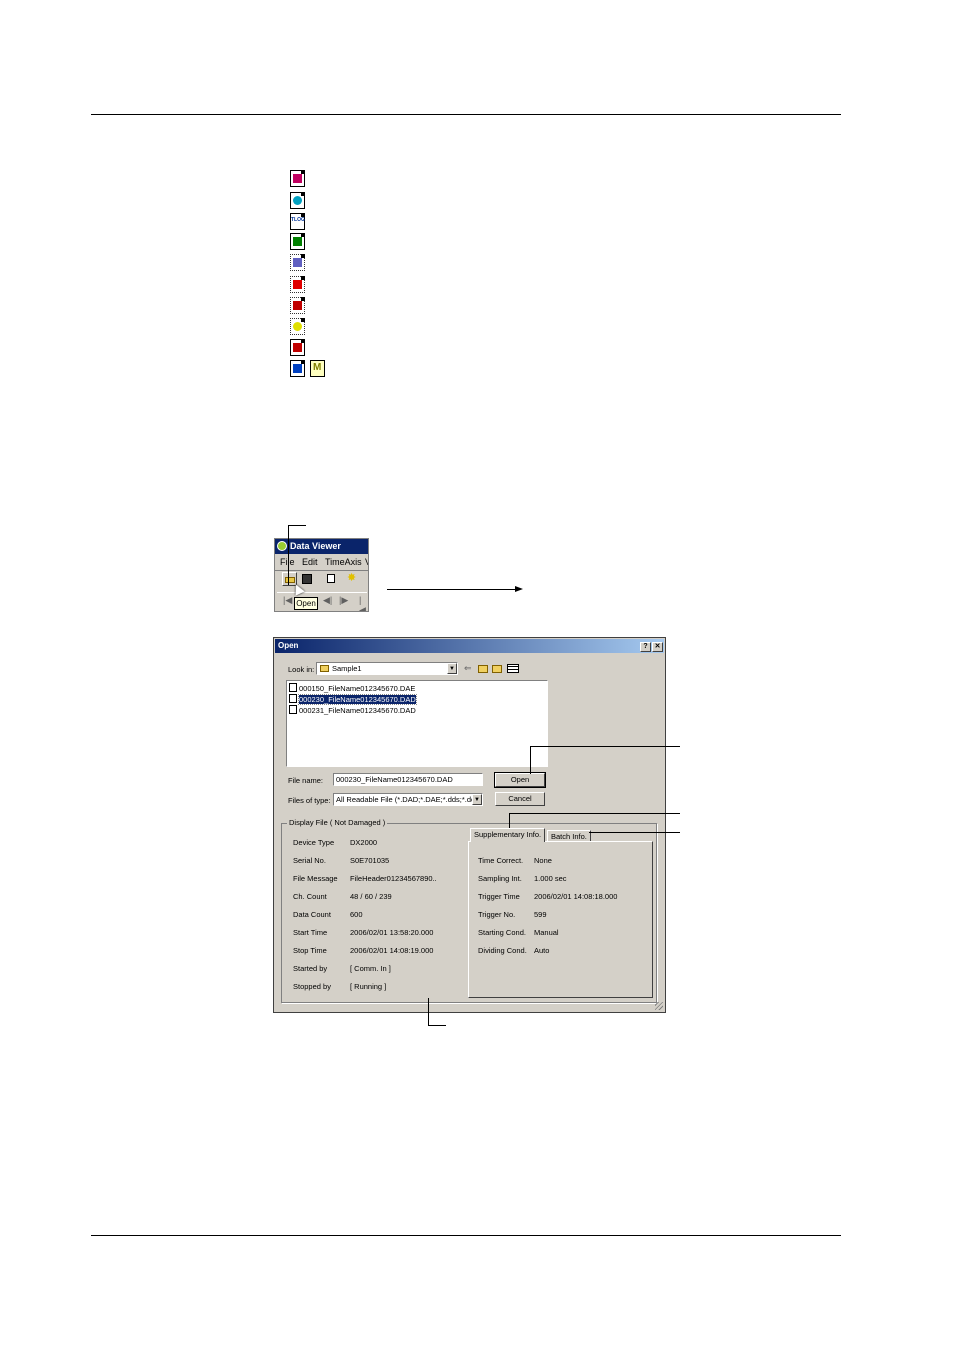 The height and width of the screenshot is (1350, 954). I want to click on cancel-button: Cancel, so click(520, 799).